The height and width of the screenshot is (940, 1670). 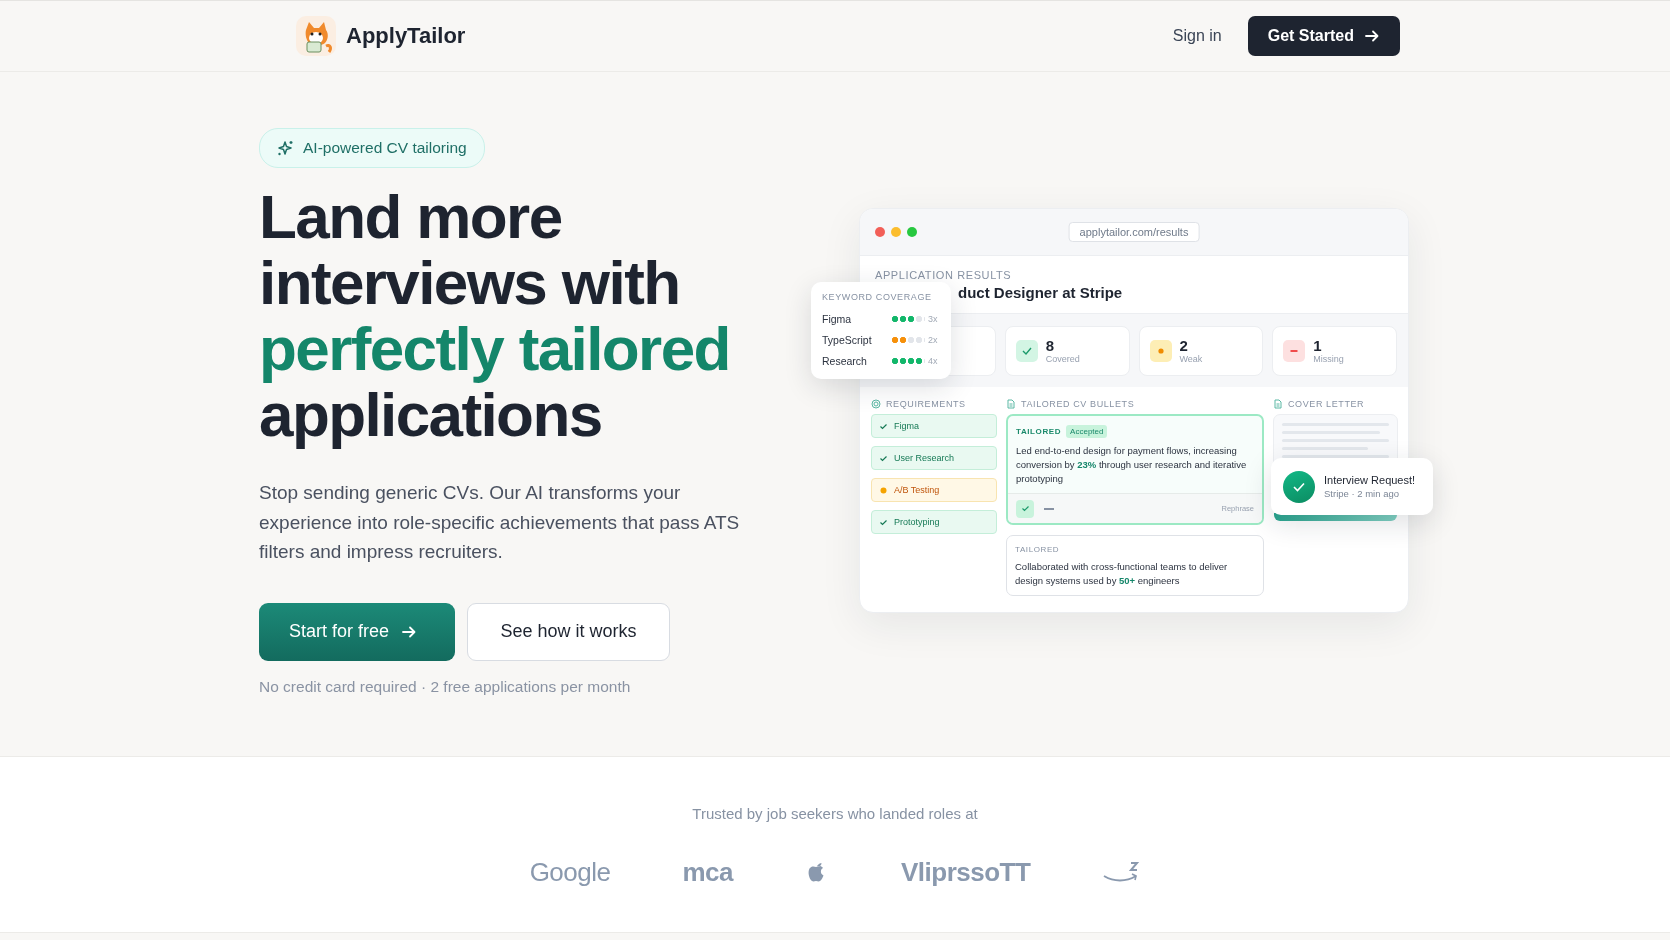 What do you see at coordinates (357, 631) in the screenshot?
I see `start-free-button: Start for free` at bounding box center [357, 631].